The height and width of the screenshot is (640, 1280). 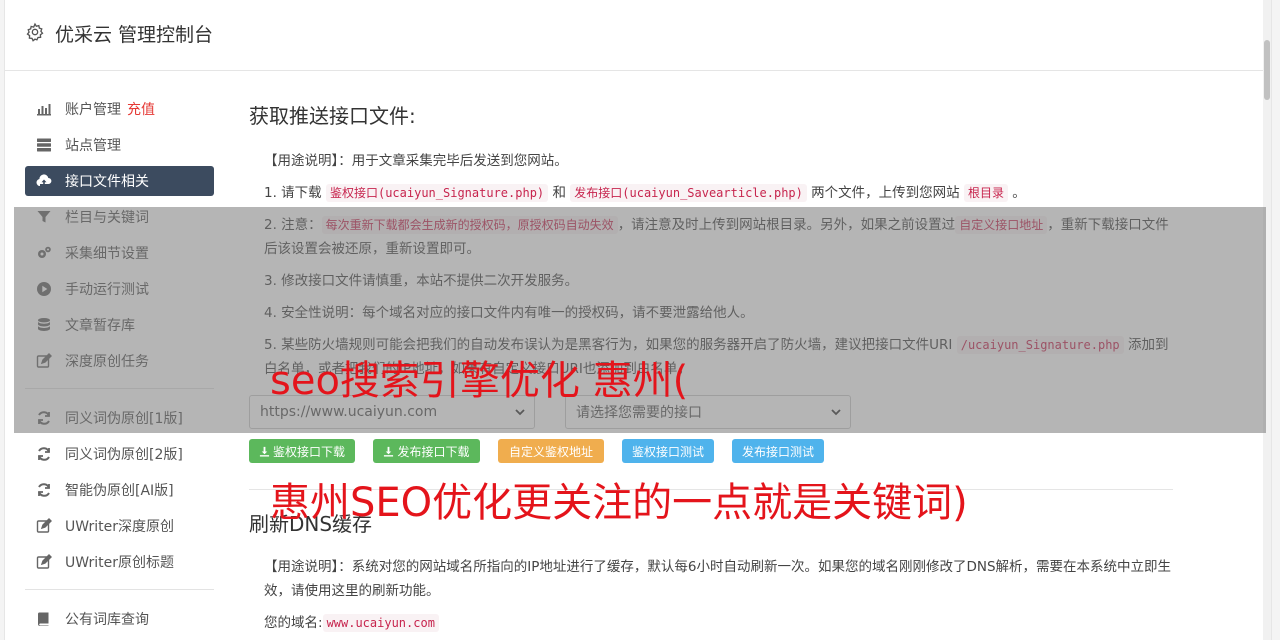 I want to click on sidebar-item-label: 文章暂存库, so click(x=100, y=326).